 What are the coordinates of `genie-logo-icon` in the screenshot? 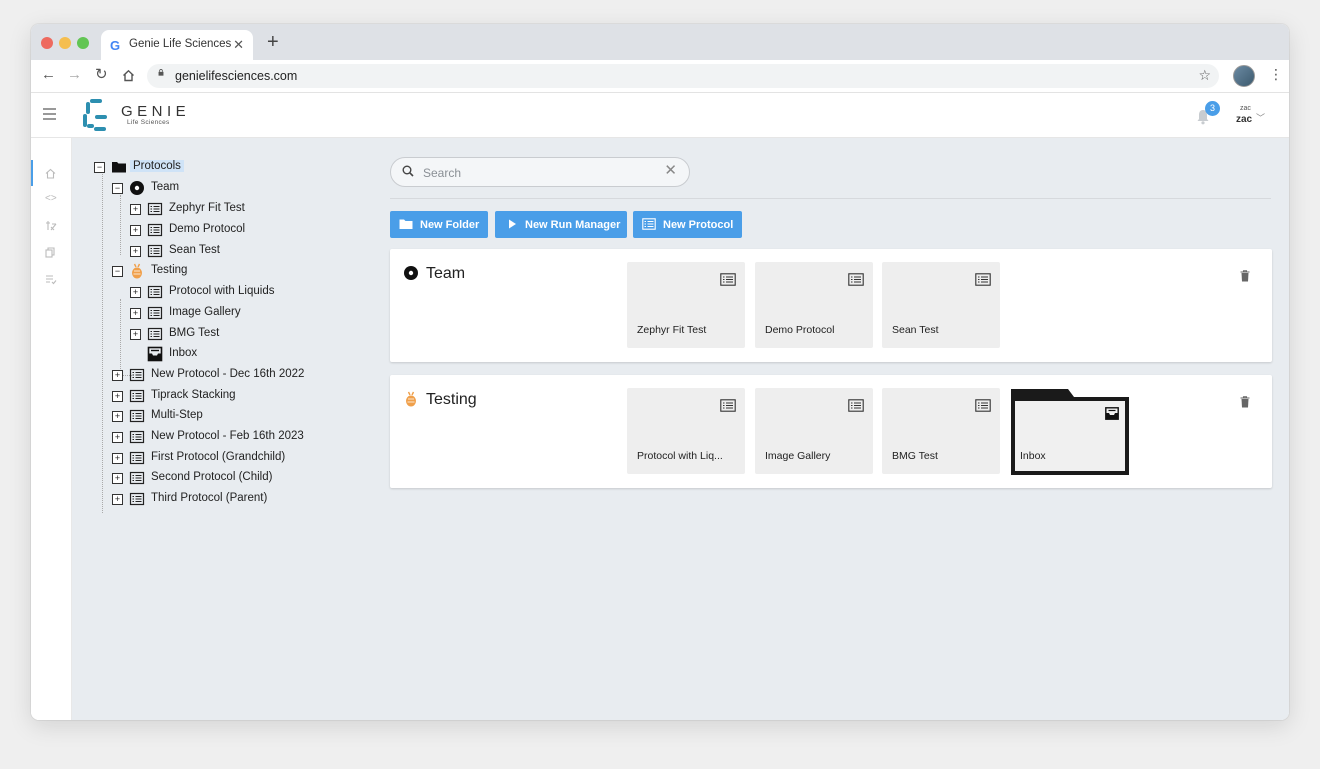 It's located at (95, 115).